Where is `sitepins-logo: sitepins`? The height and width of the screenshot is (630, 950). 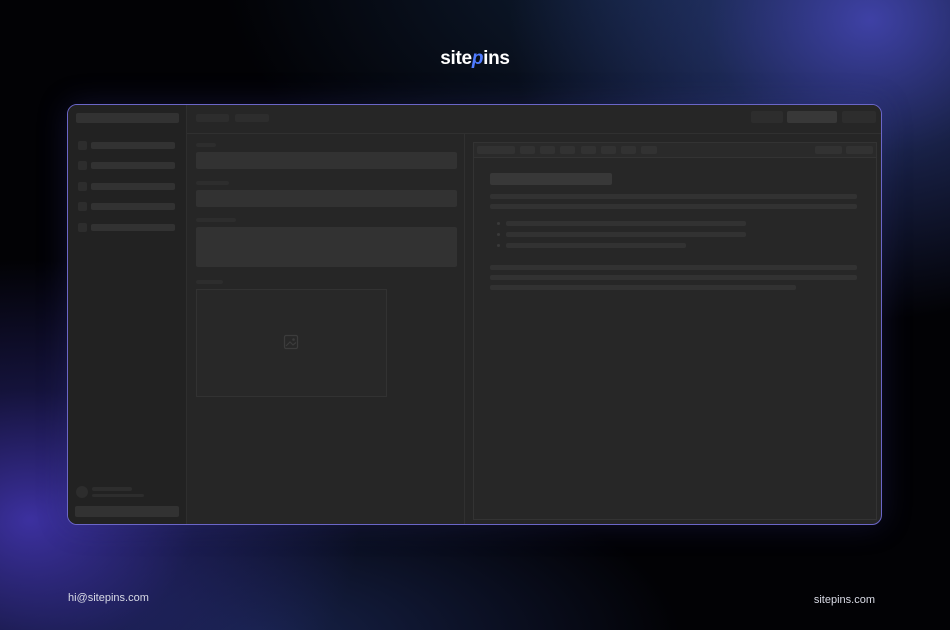
sitepins-logo: sitepins is located at coordinates (475, 59).